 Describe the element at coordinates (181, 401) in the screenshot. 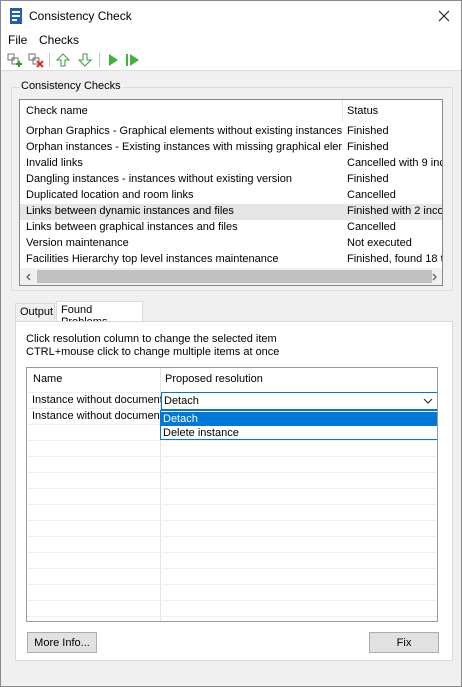

I see `resolution-combobox-value: Detach` at that location.